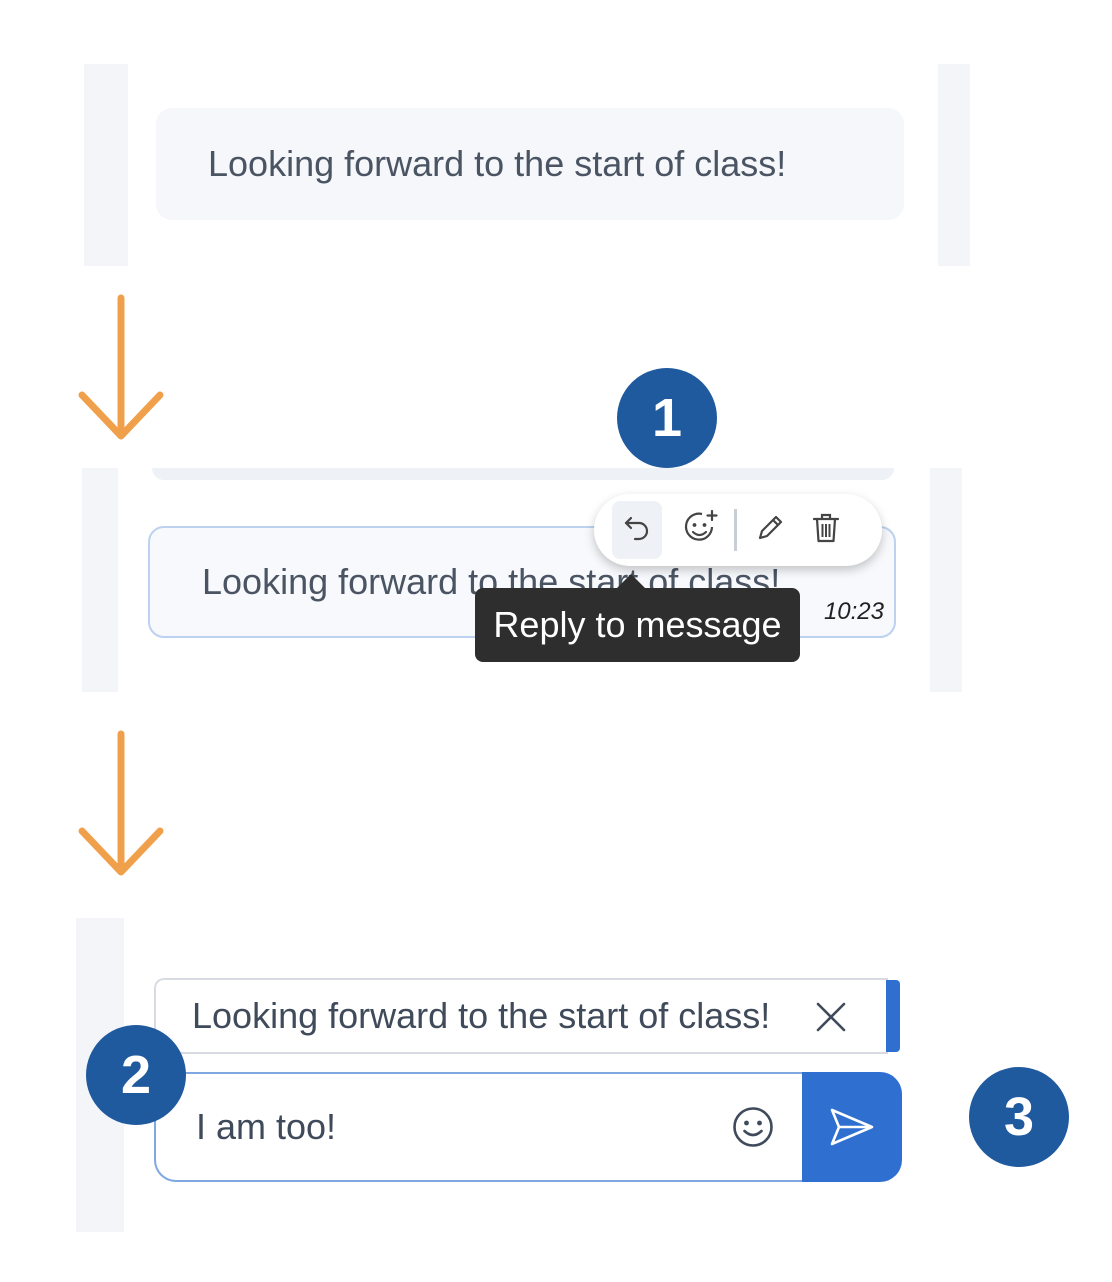  Describe the element at coordinates (667, 418) in the screenshot. I see `step-badge-1: 1` at that location.